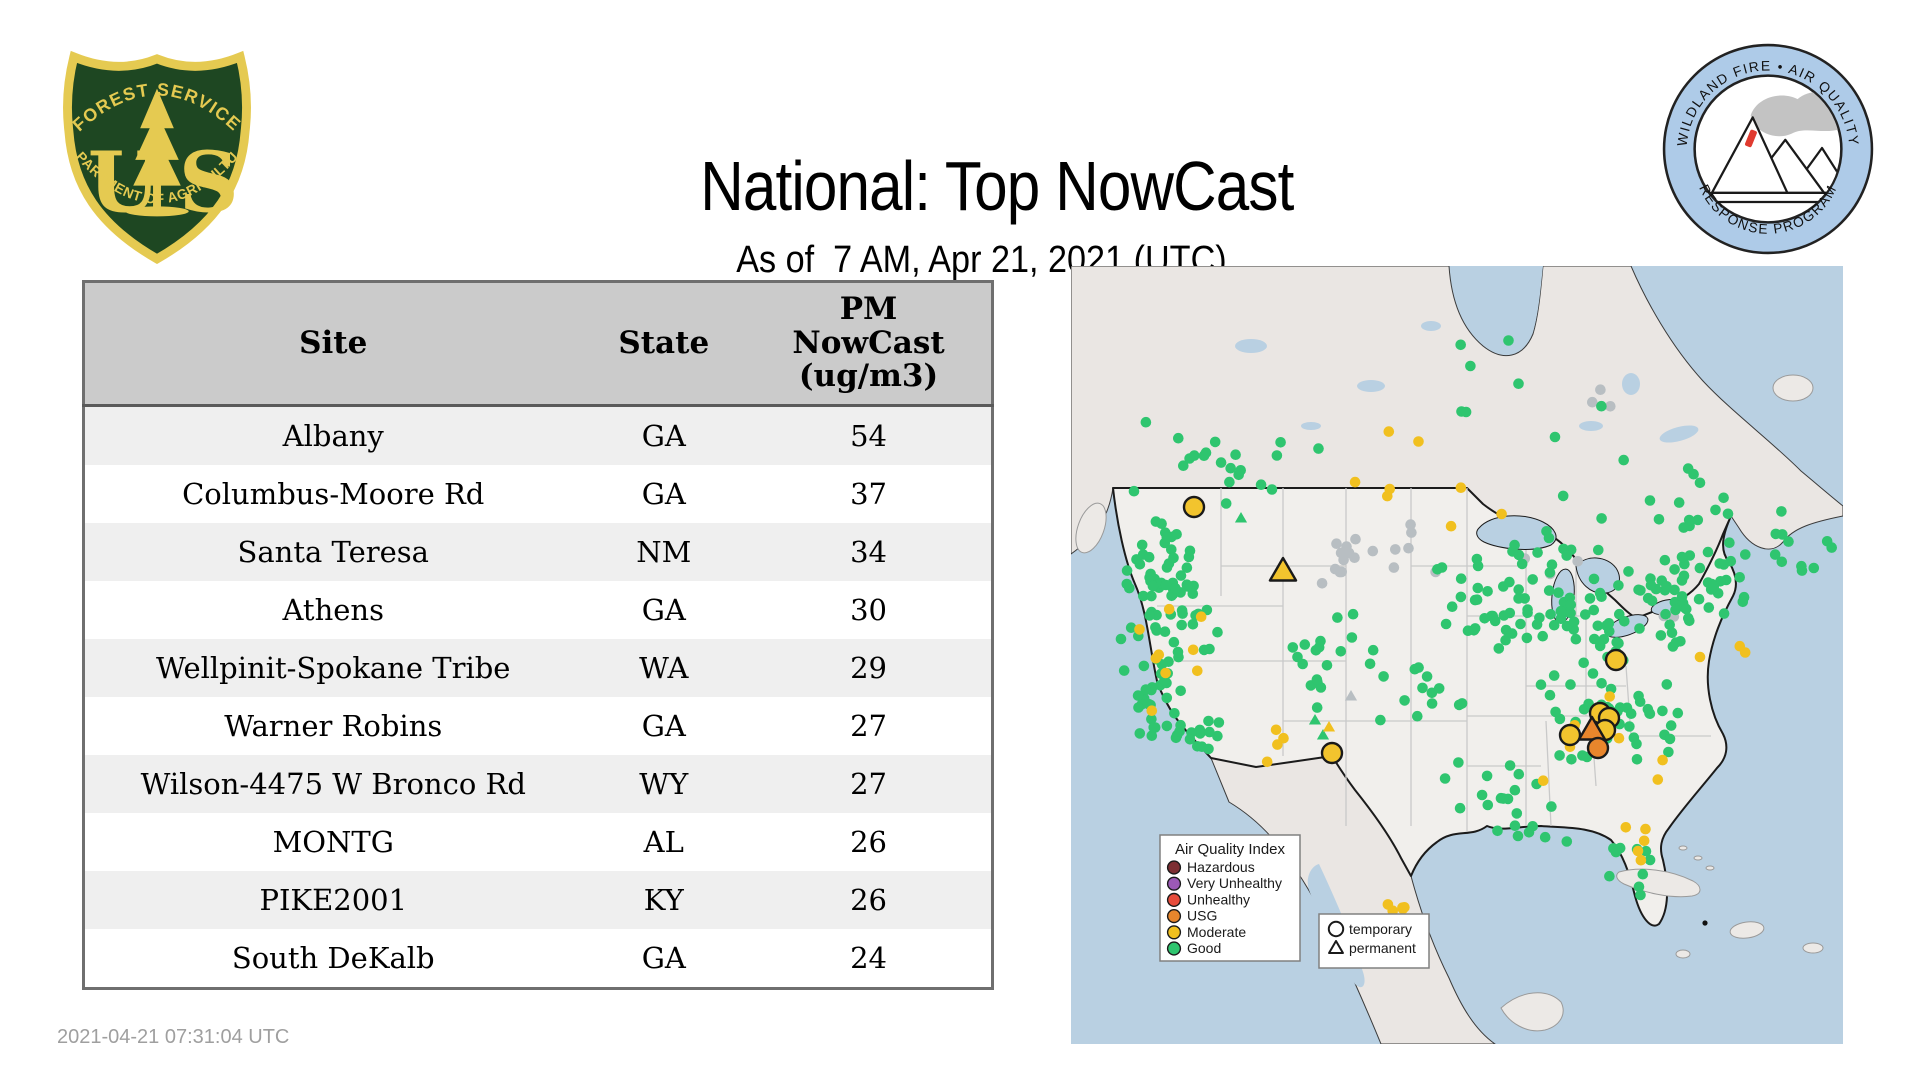 The image size is (1920, 1080). I want to click on table-cell: Columbus-Moore Rd, so click(333, 494).